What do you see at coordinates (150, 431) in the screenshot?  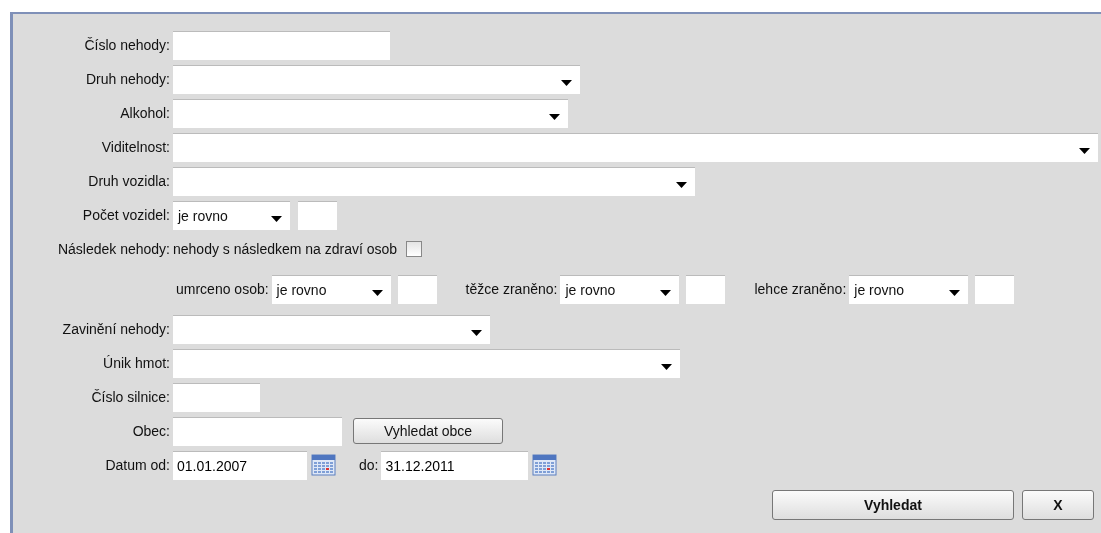 I see `field-label: Obec:` at bounding box center [150, 431].